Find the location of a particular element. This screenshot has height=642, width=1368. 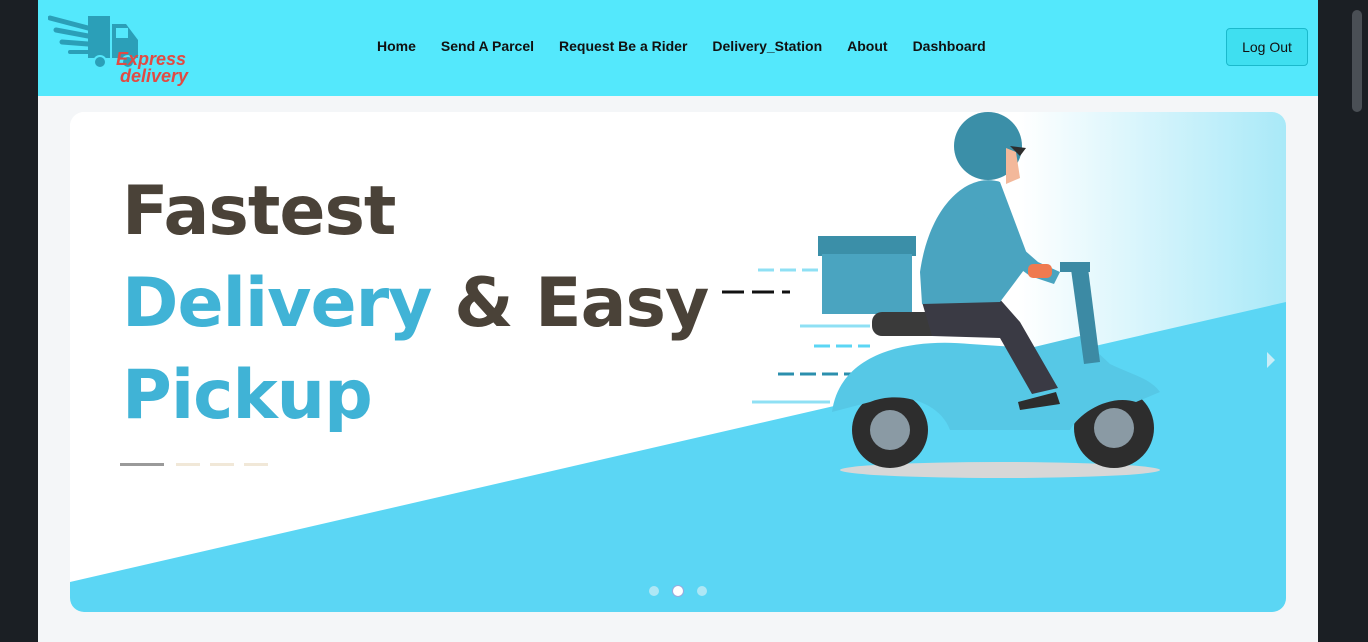

logo: Express delivery is located at coordinates (122, 49).